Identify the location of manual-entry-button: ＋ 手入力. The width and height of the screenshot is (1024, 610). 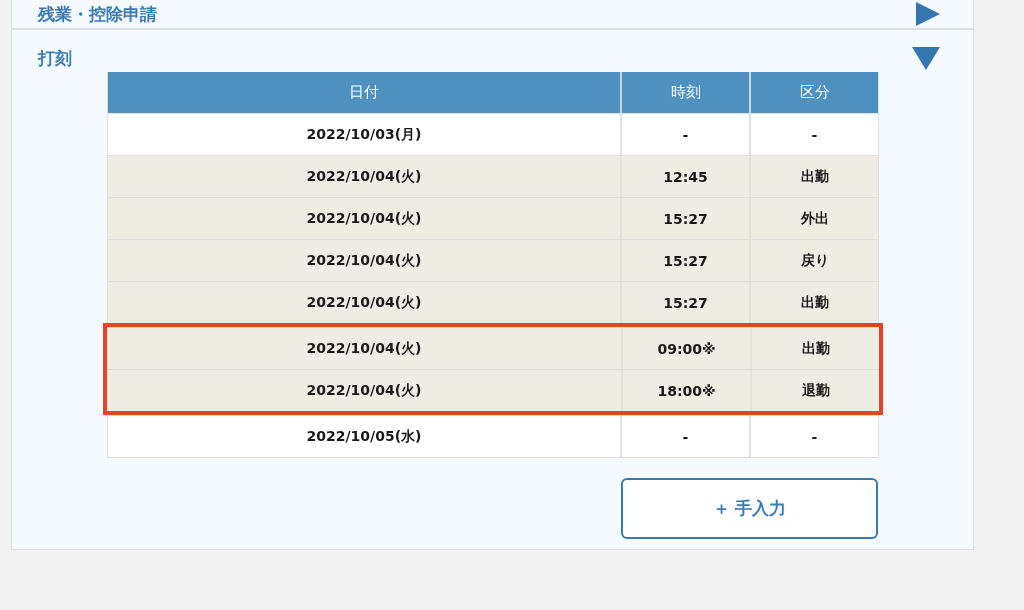
(749, 508).